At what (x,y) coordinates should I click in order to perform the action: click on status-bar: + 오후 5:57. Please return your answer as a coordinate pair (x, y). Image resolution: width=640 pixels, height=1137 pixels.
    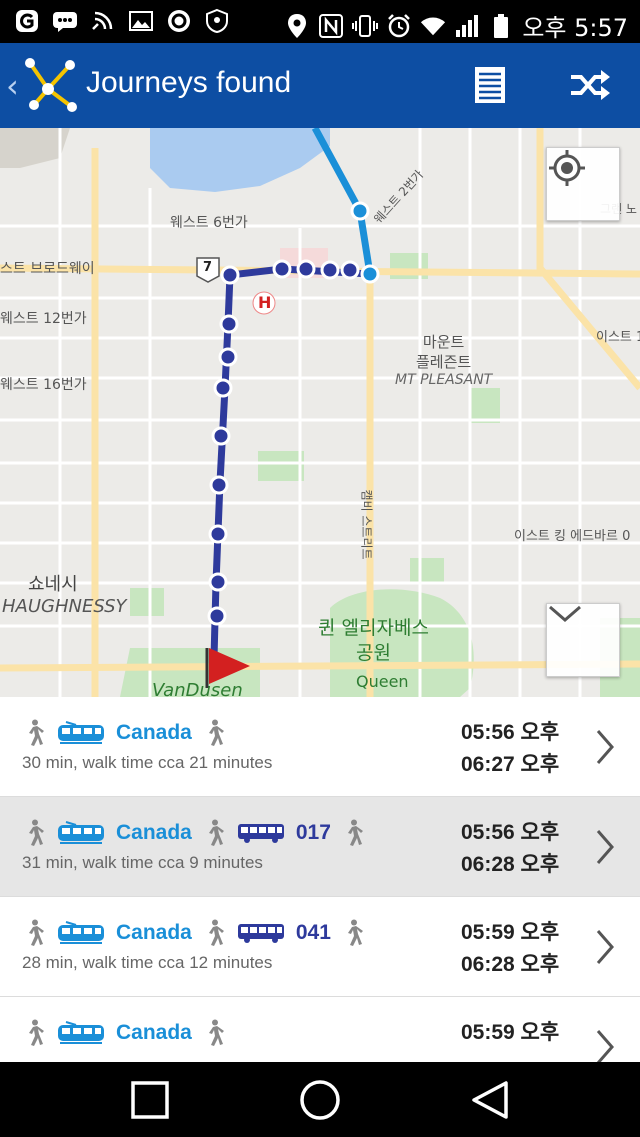
    Looking at the image, I should click on (320, 21).